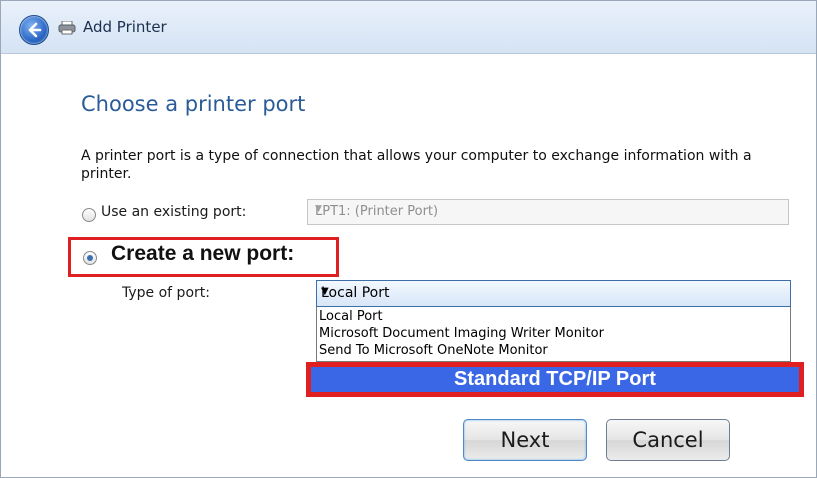  What do you see at coordinates (193, 104) in the screenshot?
I see `page-heading: Choose a printer port` at bounding box center [193, 104].